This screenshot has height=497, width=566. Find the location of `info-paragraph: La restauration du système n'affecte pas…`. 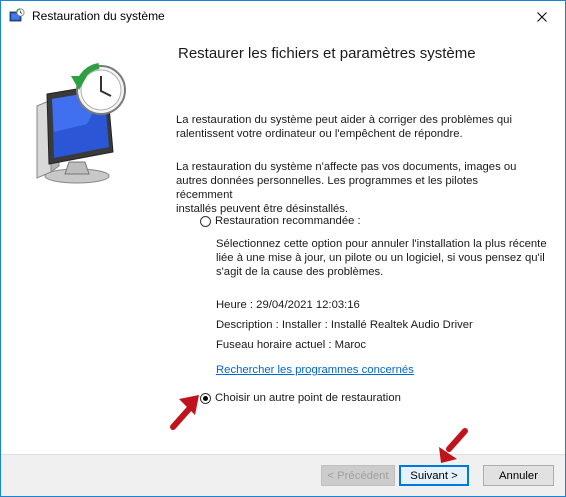

info-paragraph: La restauration du système n'affecte pas… is located at coordinates (356, 188).